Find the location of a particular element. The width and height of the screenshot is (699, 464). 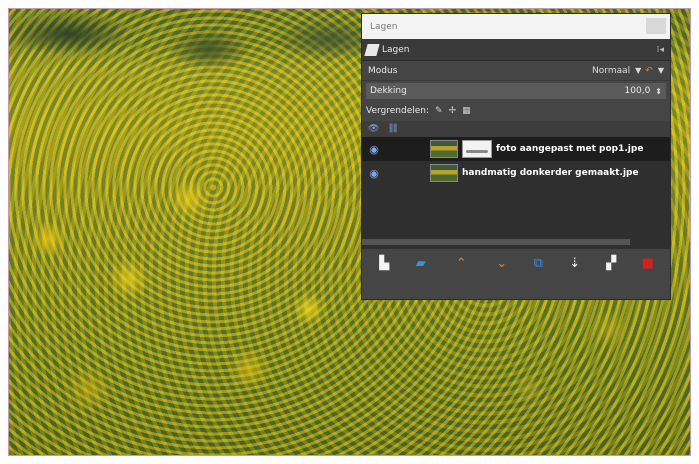

lower-layer-icon: ⌄ is located at coordinates (502, 264).